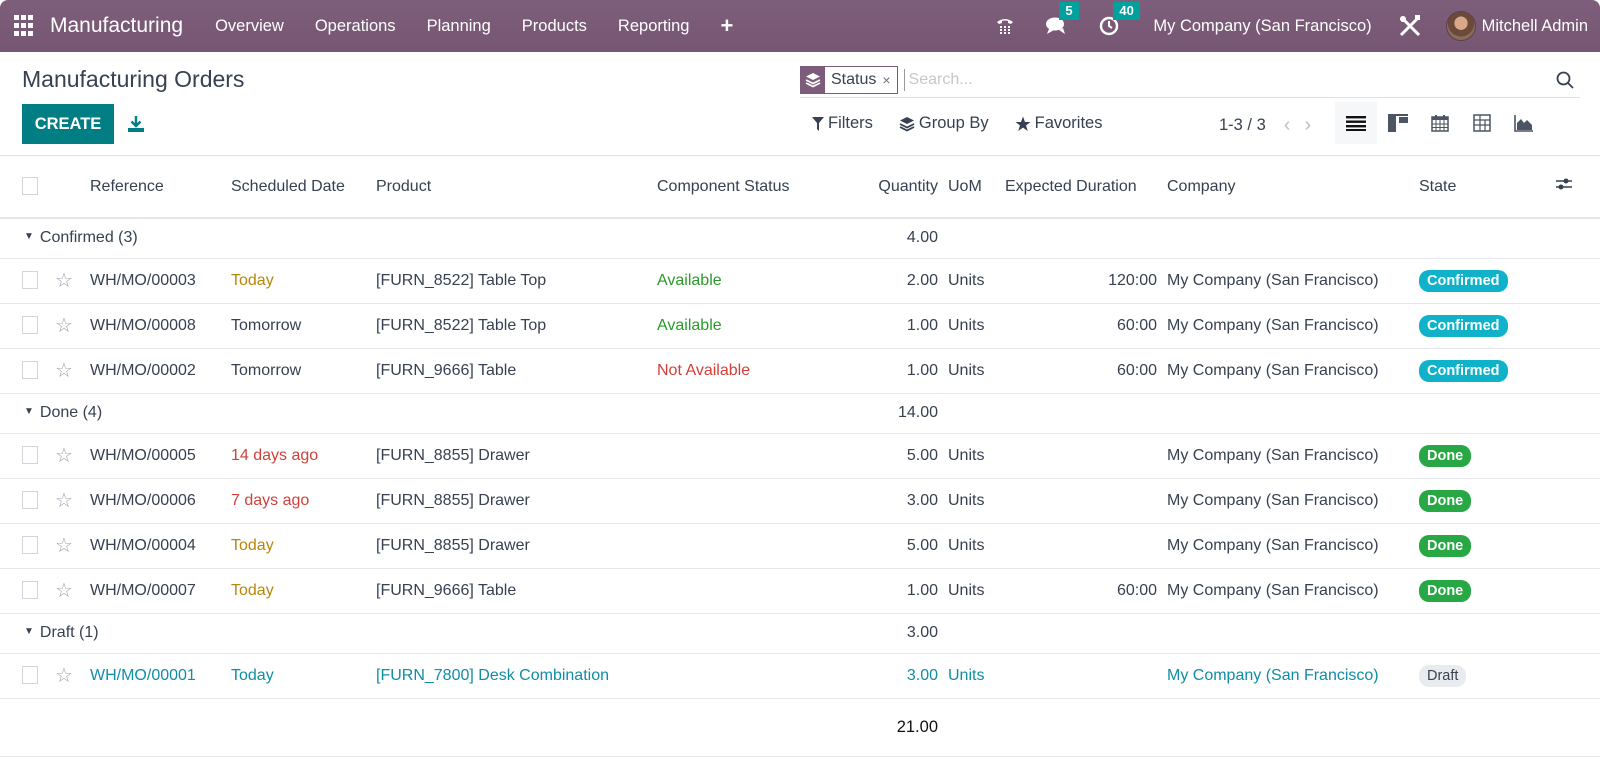 This screenshot has height=774, width=1600. Describe the element at coordinates (966, 546) in the screenshot. I see `cell-uom: Units` at that location.